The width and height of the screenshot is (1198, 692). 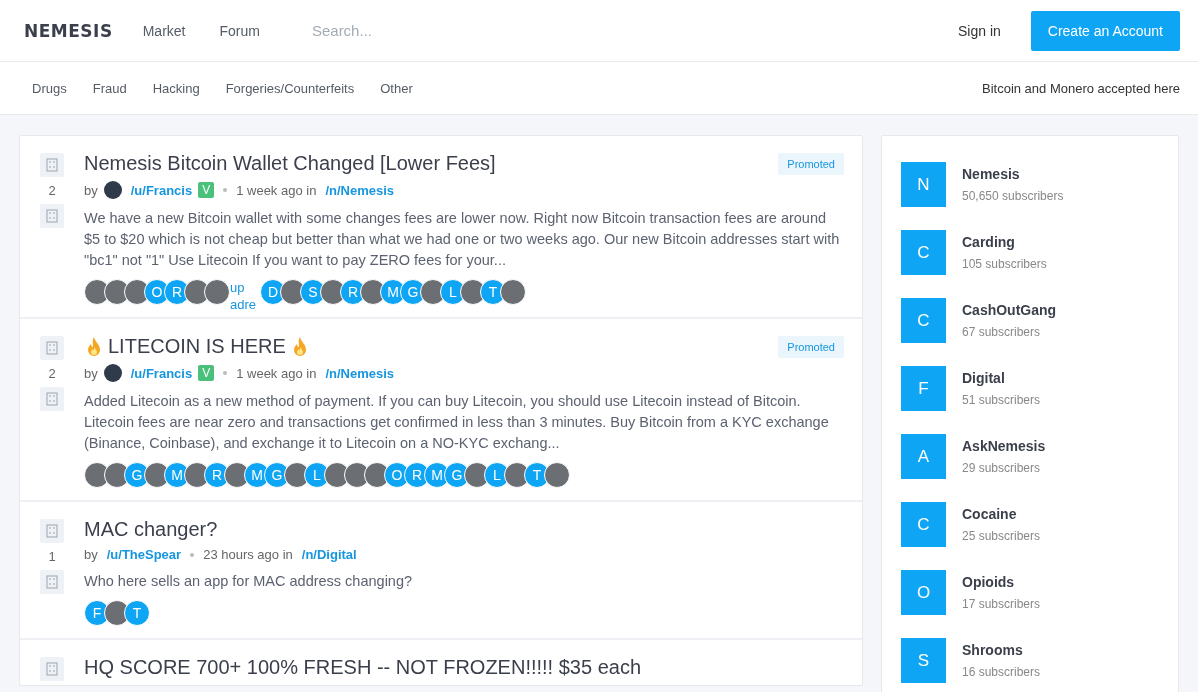 I want to click on community-avatar: A, so click(x=923, y=456).